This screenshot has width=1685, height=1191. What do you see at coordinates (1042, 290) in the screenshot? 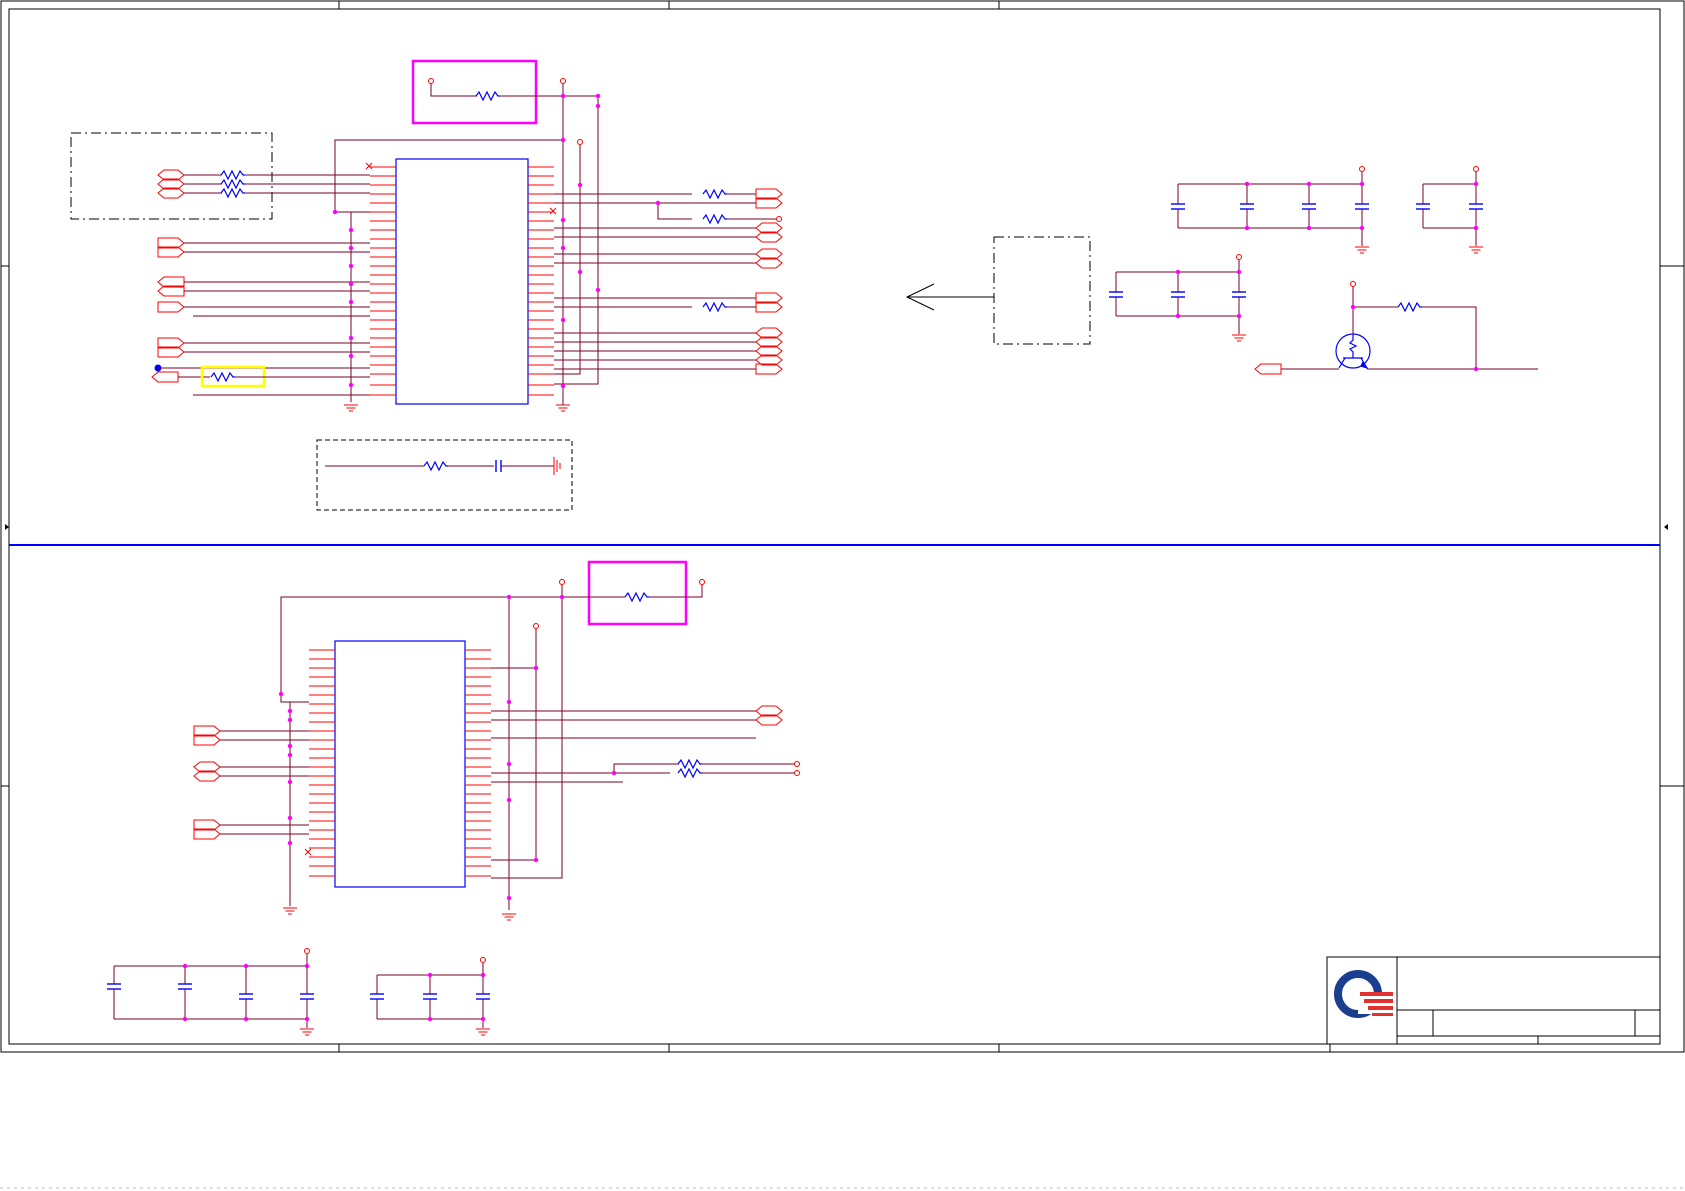
I see `dashdot-box-right` at bounding box center [1042, 290].